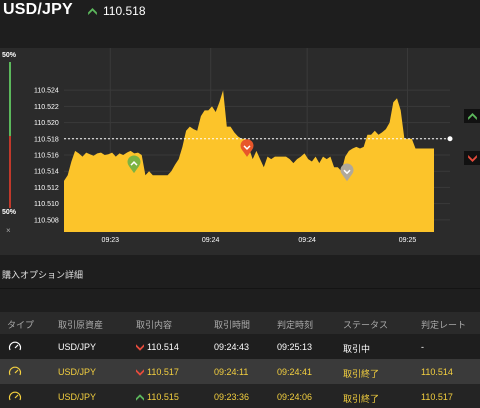 The height and width of the screenshot is (408, 480). I want to click on currency-pair-title: USD/JPY, so click(38, 9).